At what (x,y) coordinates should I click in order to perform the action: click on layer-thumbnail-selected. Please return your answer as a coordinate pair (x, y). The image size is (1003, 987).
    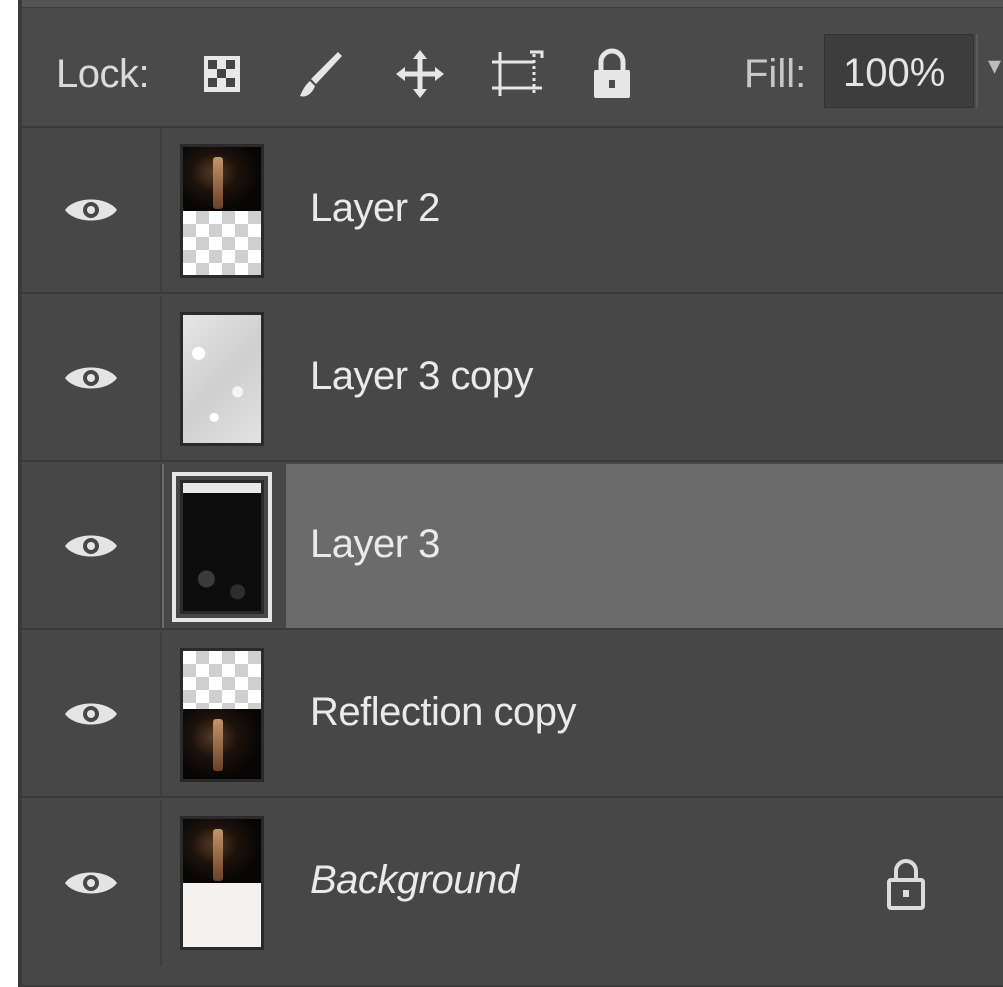
    Looking at the image, I should click on (222, 547).